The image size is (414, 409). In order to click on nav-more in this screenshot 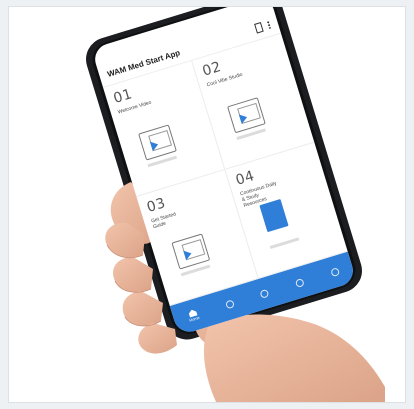, I will do `click(334, 272)`.